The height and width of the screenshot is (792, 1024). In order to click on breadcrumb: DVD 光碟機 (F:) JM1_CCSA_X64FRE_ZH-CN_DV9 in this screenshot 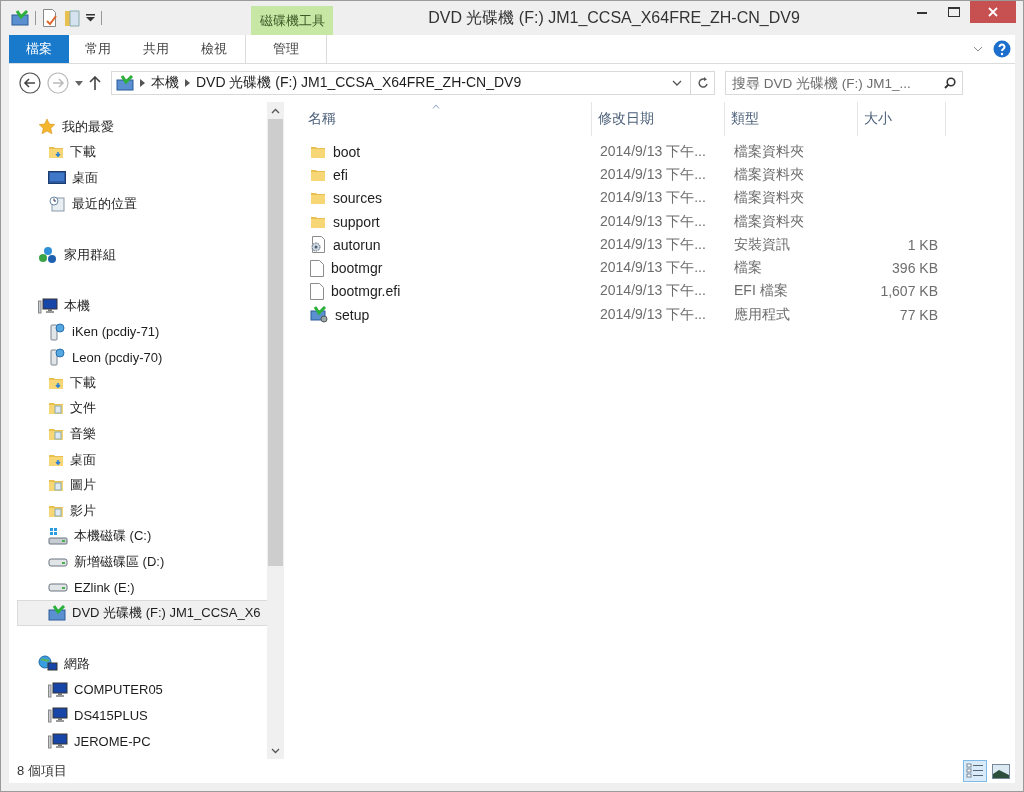, I will do `click(359, 83)`.